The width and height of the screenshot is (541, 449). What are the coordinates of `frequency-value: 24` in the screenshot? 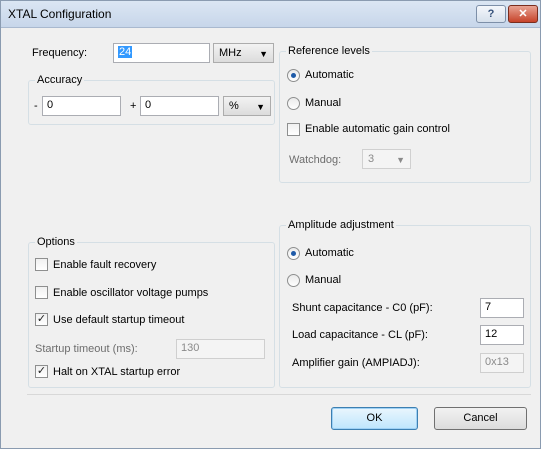 It's located at (125, 52).